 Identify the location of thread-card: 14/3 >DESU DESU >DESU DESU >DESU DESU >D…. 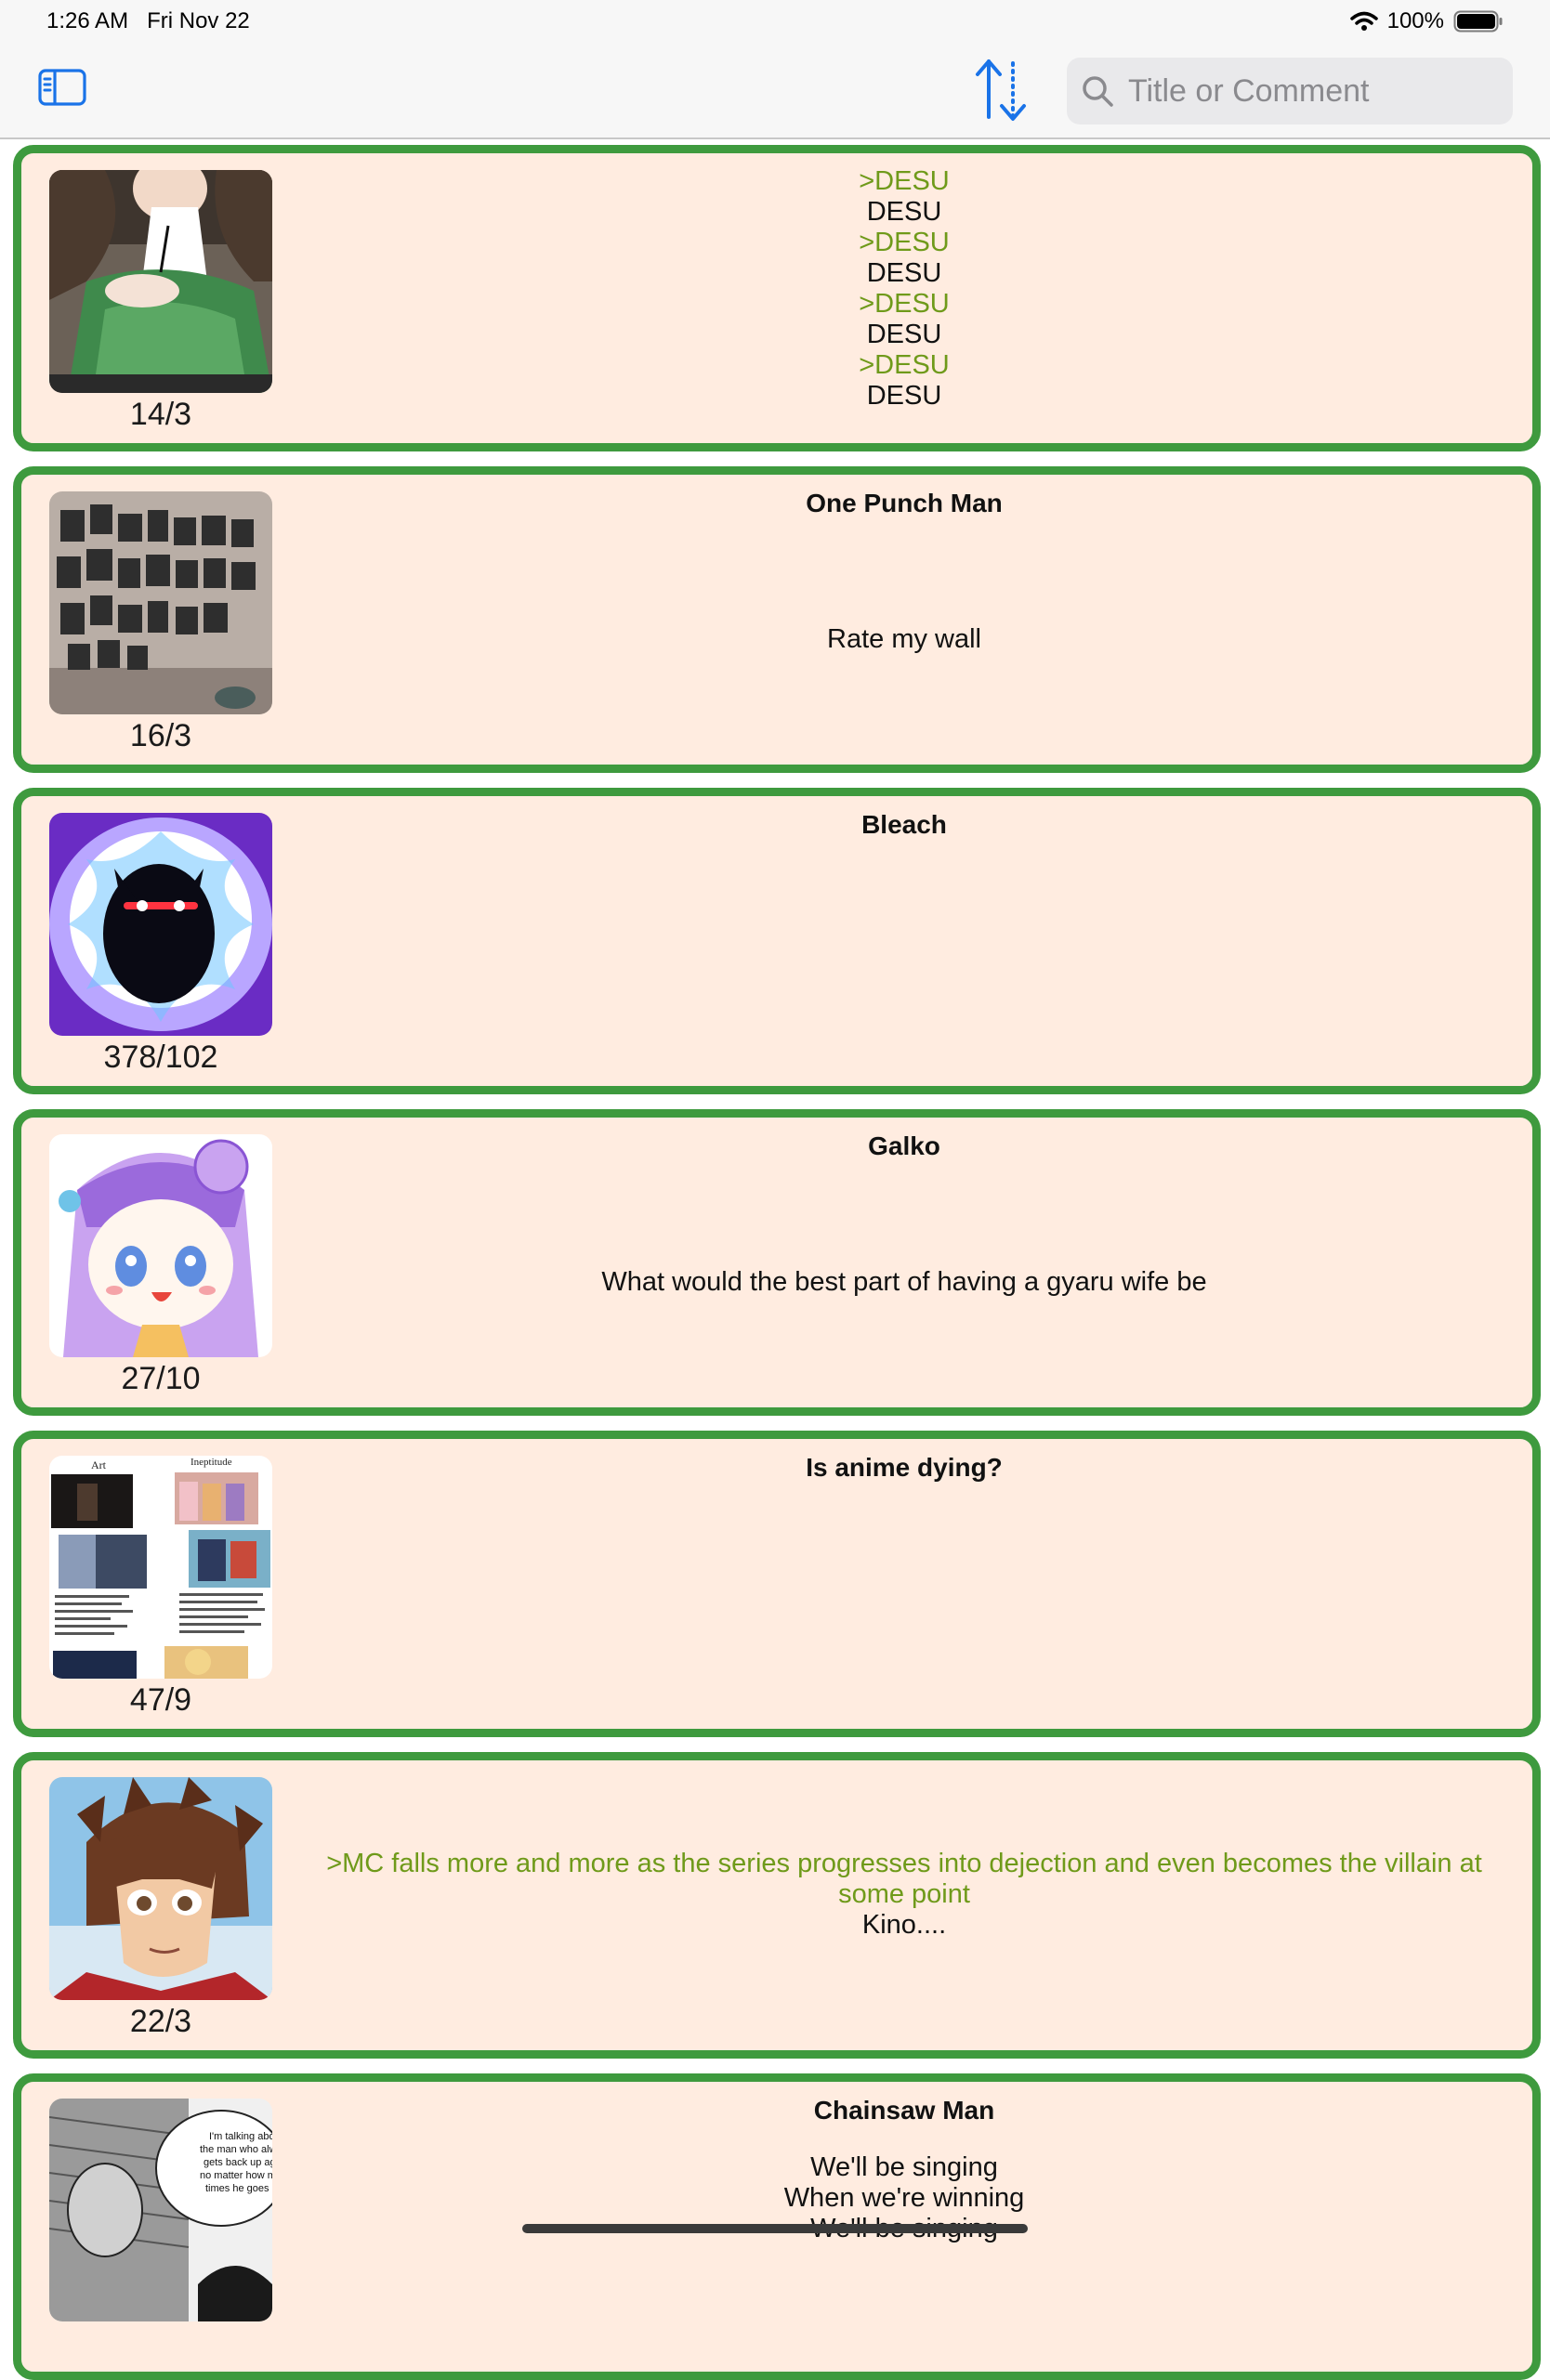
(777, 298).